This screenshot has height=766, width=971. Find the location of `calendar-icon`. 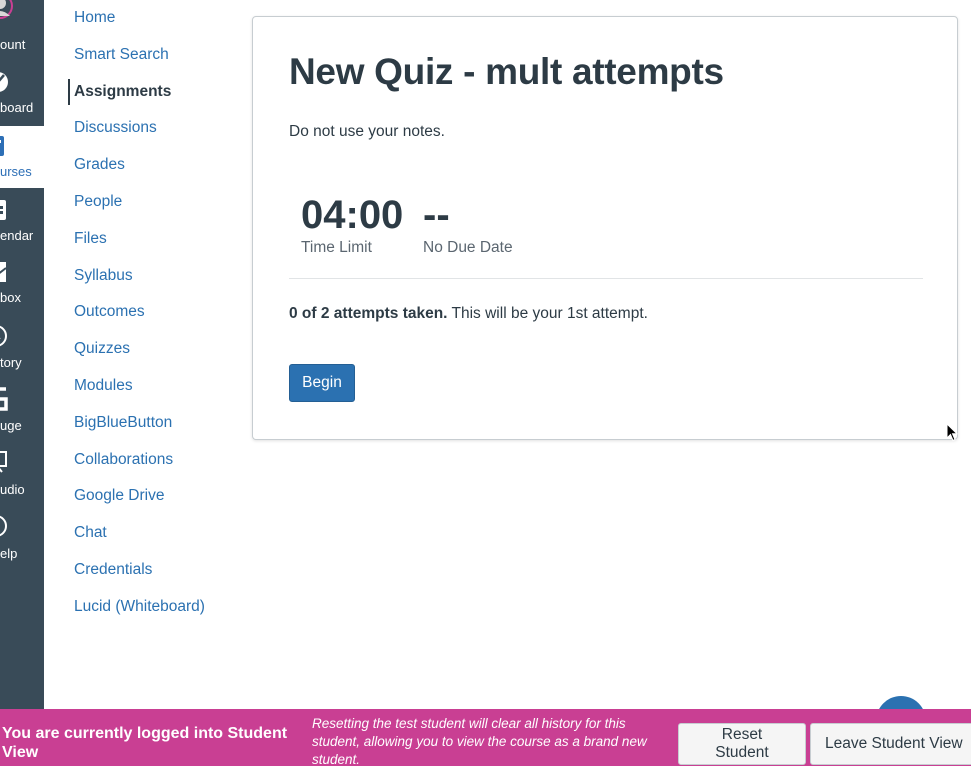

calendar-icon is located at coordinates (3, 210).